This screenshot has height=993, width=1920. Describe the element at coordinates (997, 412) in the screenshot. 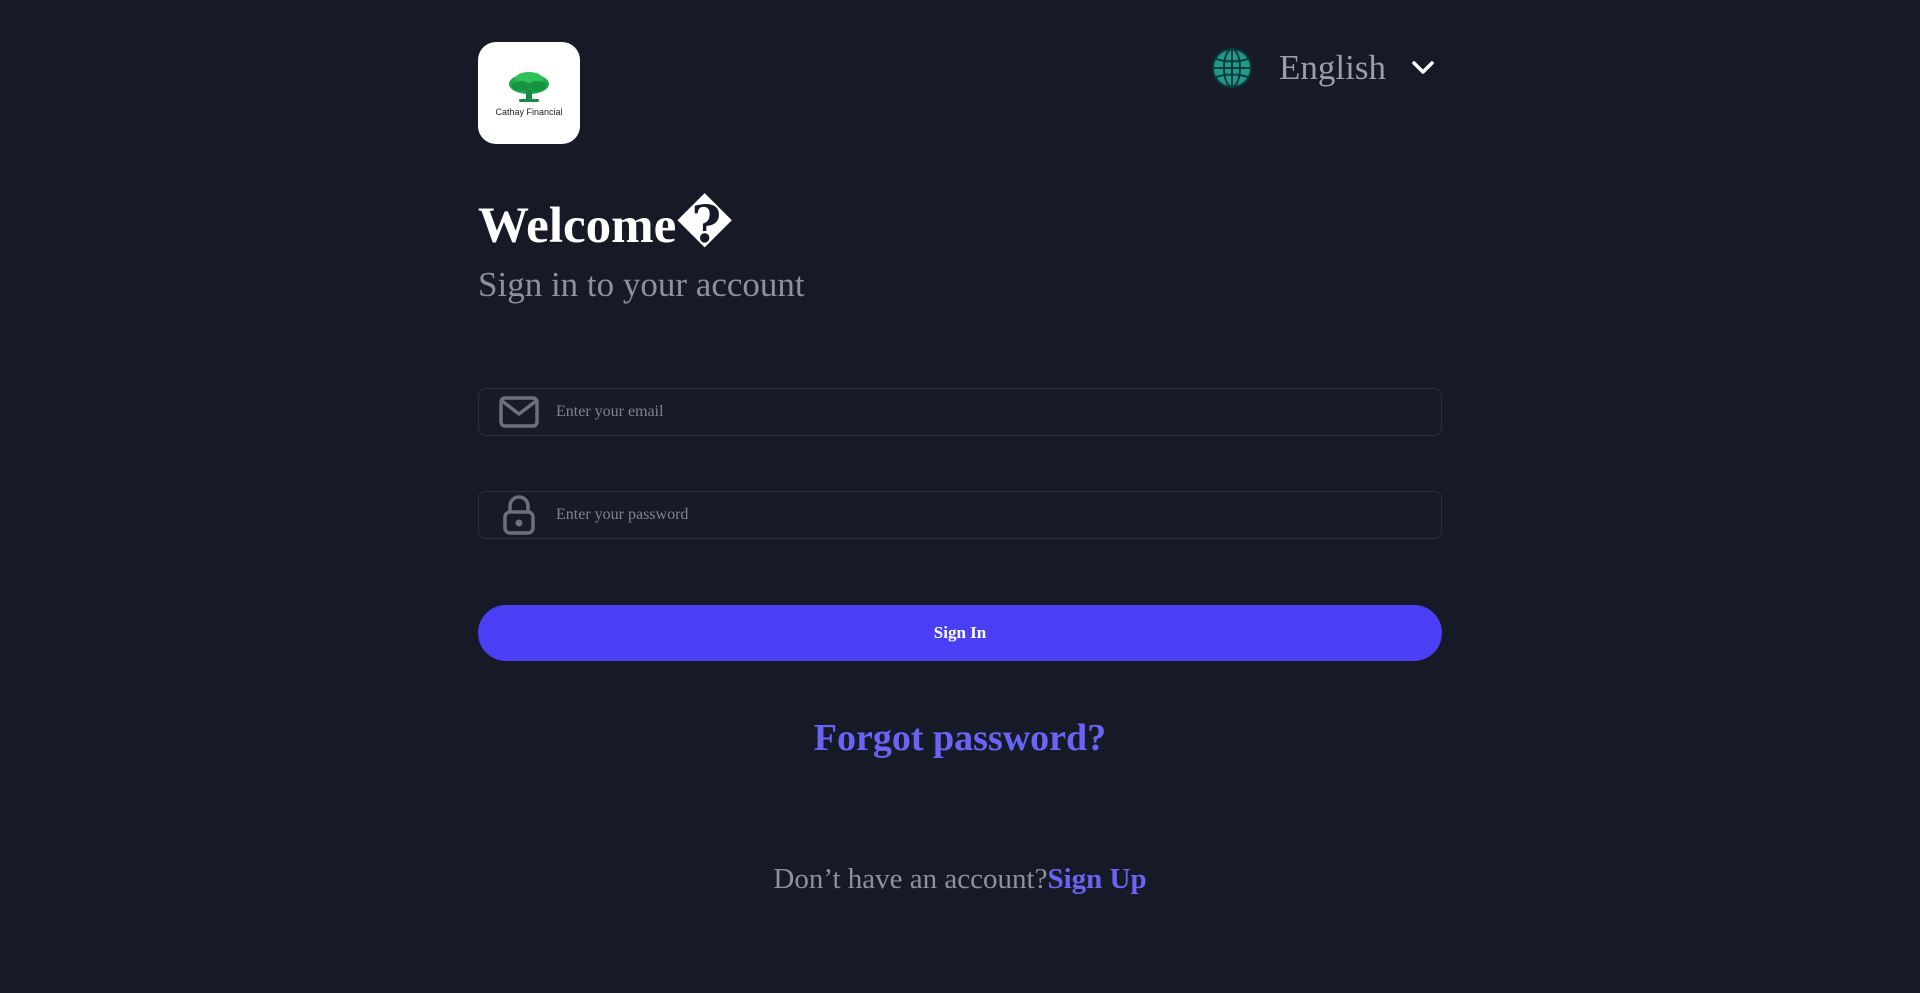

I see `email-input` at that location.